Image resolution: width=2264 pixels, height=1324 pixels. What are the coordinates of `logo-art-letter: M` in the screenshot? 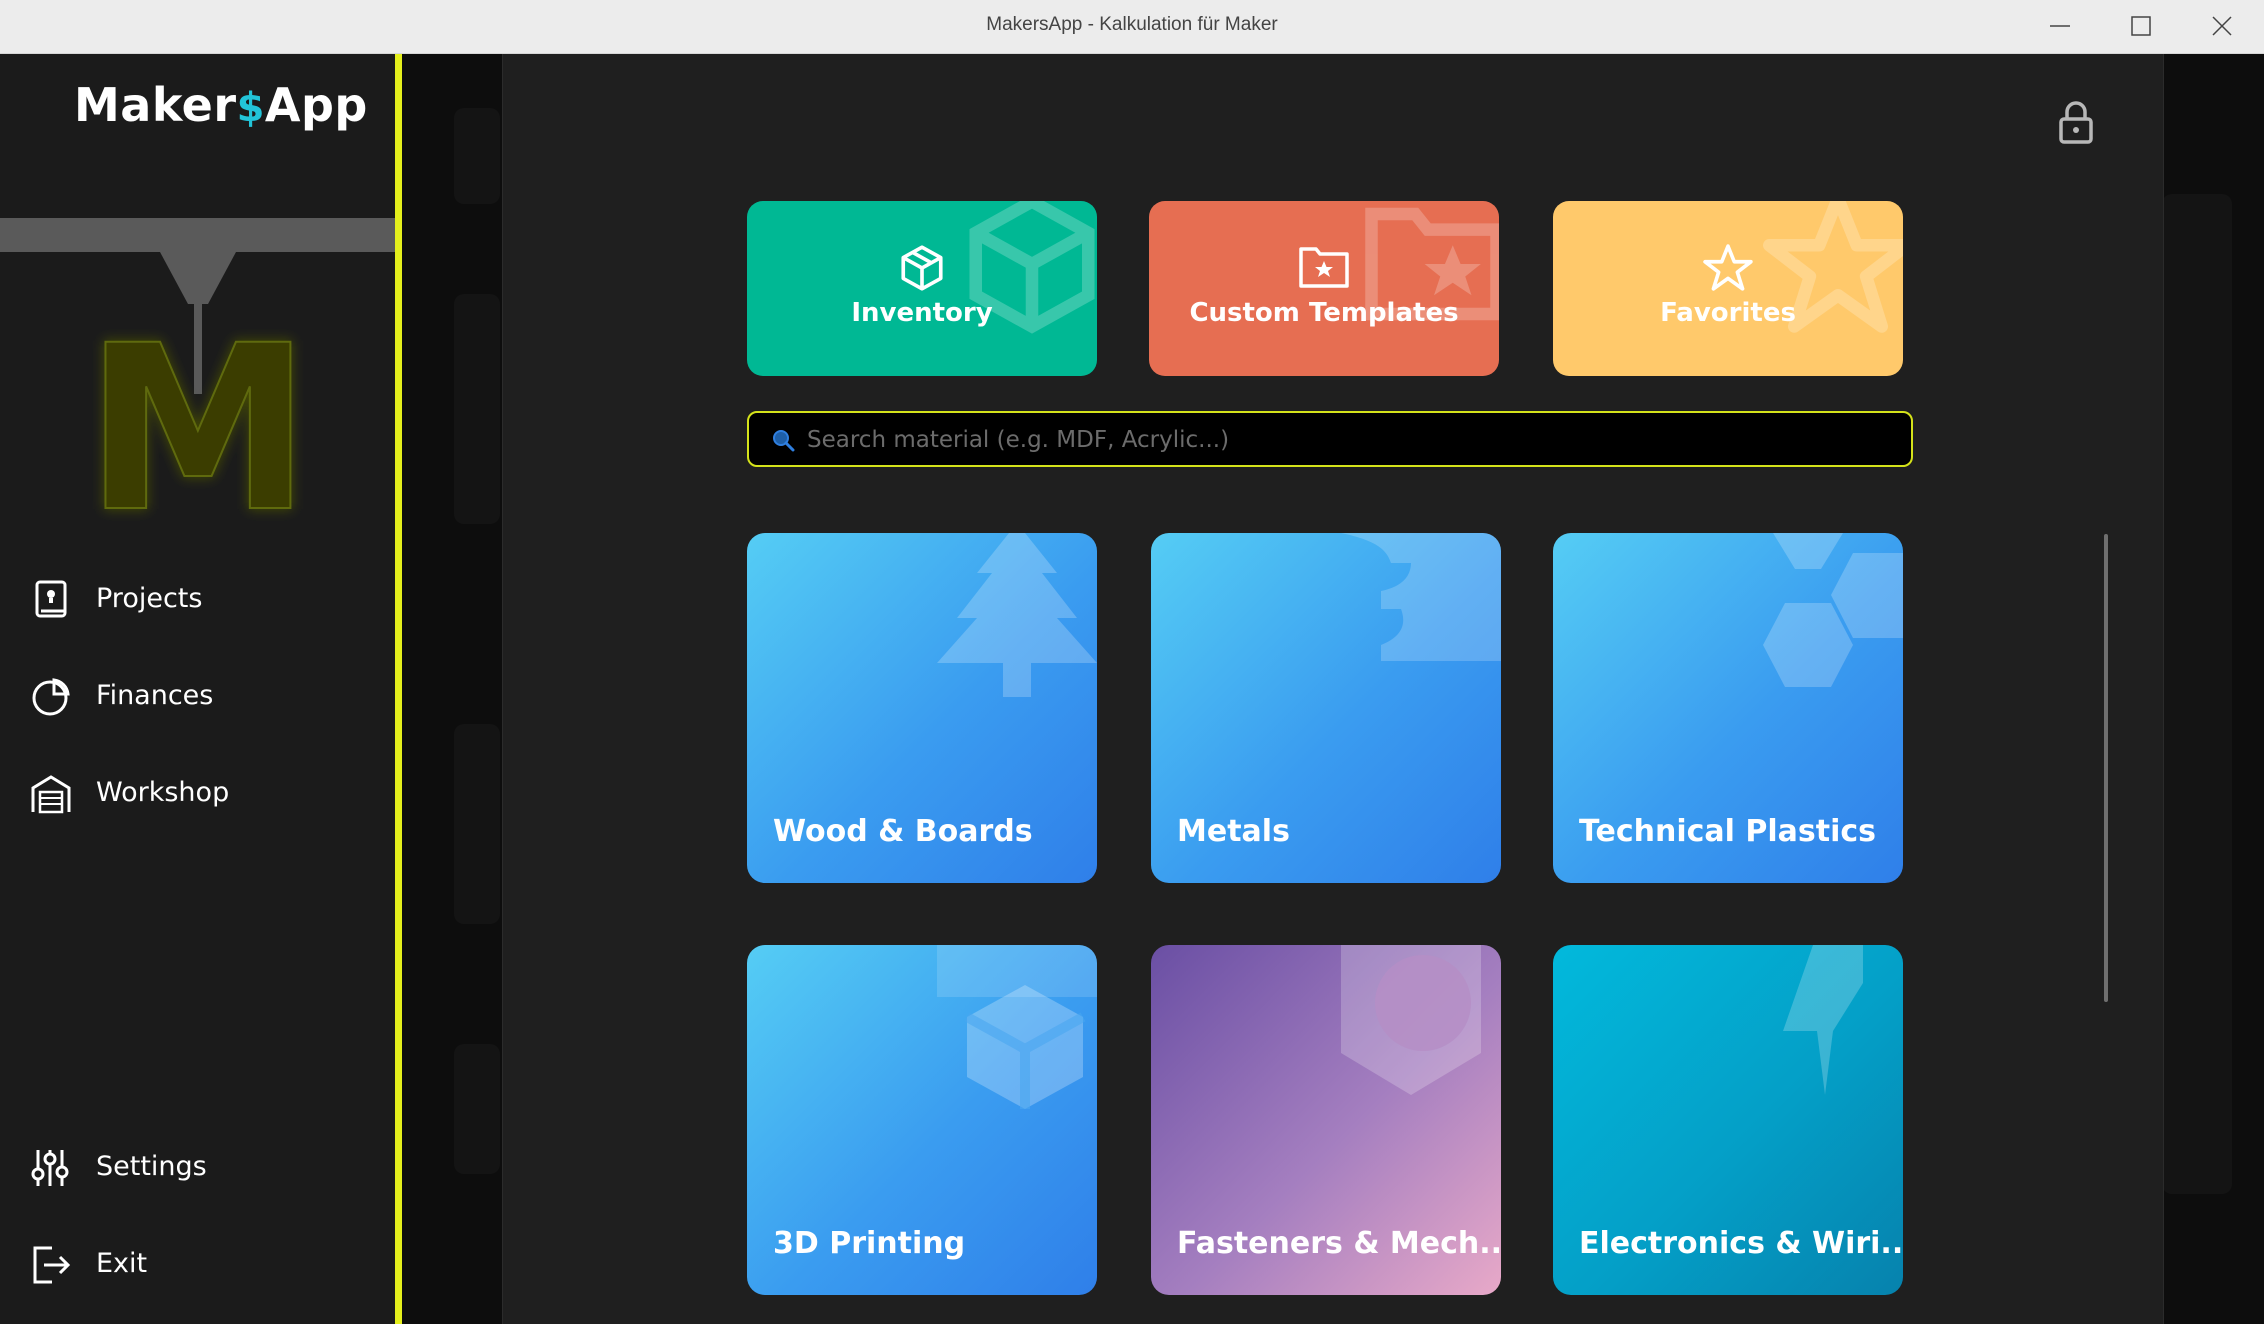 It's located at (198, 419).